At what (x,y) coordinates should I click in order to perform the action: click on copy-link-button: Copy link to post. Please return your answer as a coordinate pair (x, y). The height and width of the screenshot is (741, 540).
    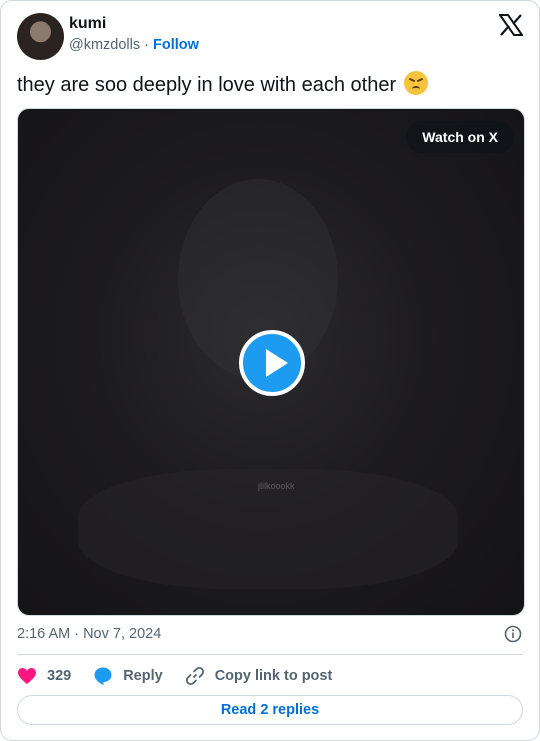
    Looking at the image, I should click on (259, 676).